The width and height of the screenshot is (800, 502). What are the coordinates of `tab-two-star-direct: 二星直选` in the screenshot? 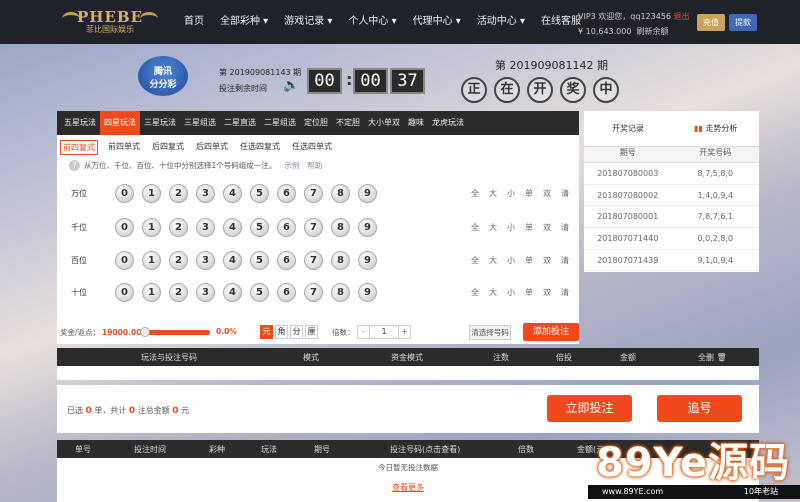 It's located at (240, 123).